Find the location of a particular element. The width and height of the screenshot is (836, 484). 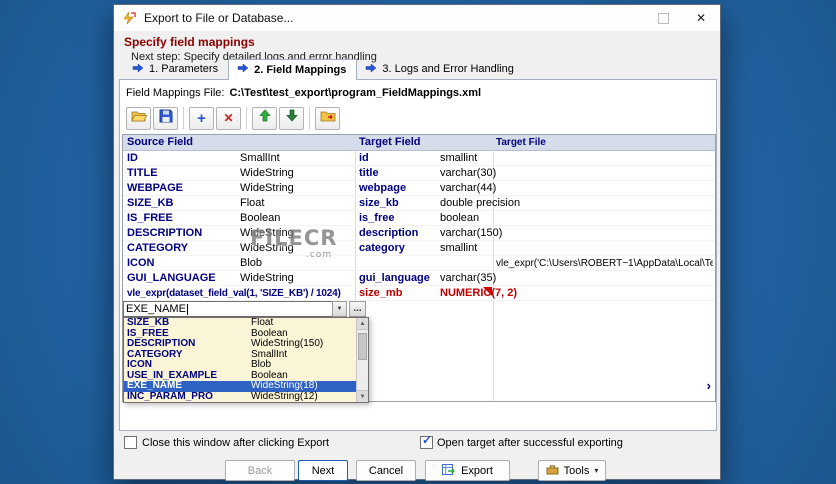

target-field-name: id is located at coordinates (364, 158).